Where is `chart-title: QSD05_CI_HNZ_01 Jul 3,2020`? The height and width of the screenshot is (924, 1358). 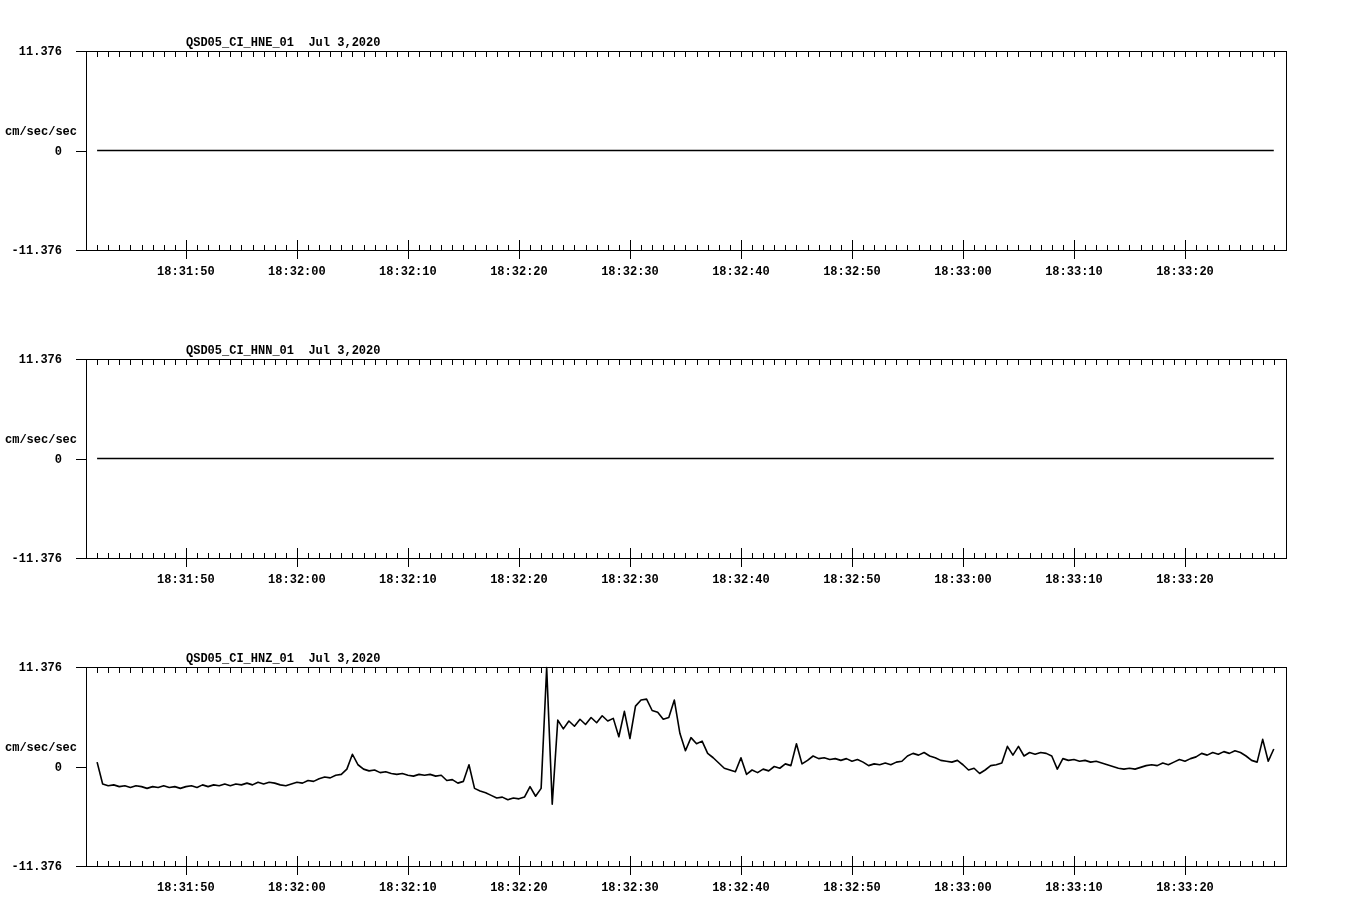
chart-title: QSD05_CI_HNZ_01 Jul 3,2020 is located at coordinates (283, 659).